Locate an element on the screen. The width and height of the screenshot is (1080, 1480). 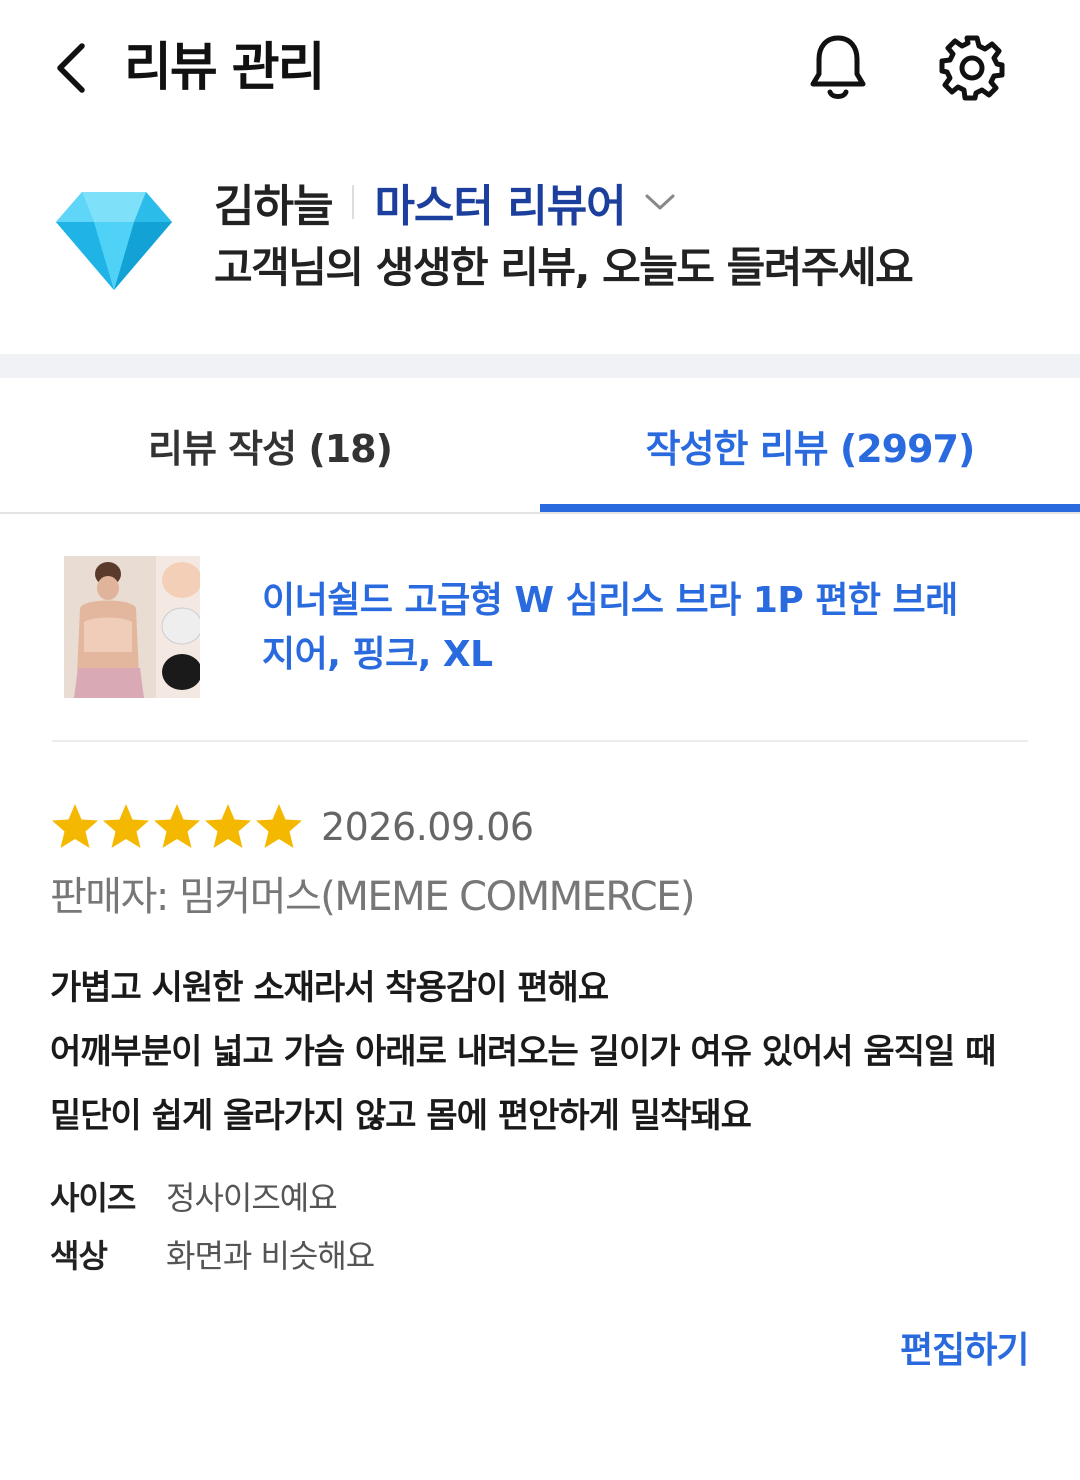
product-image is located at coordinates (132, 627).